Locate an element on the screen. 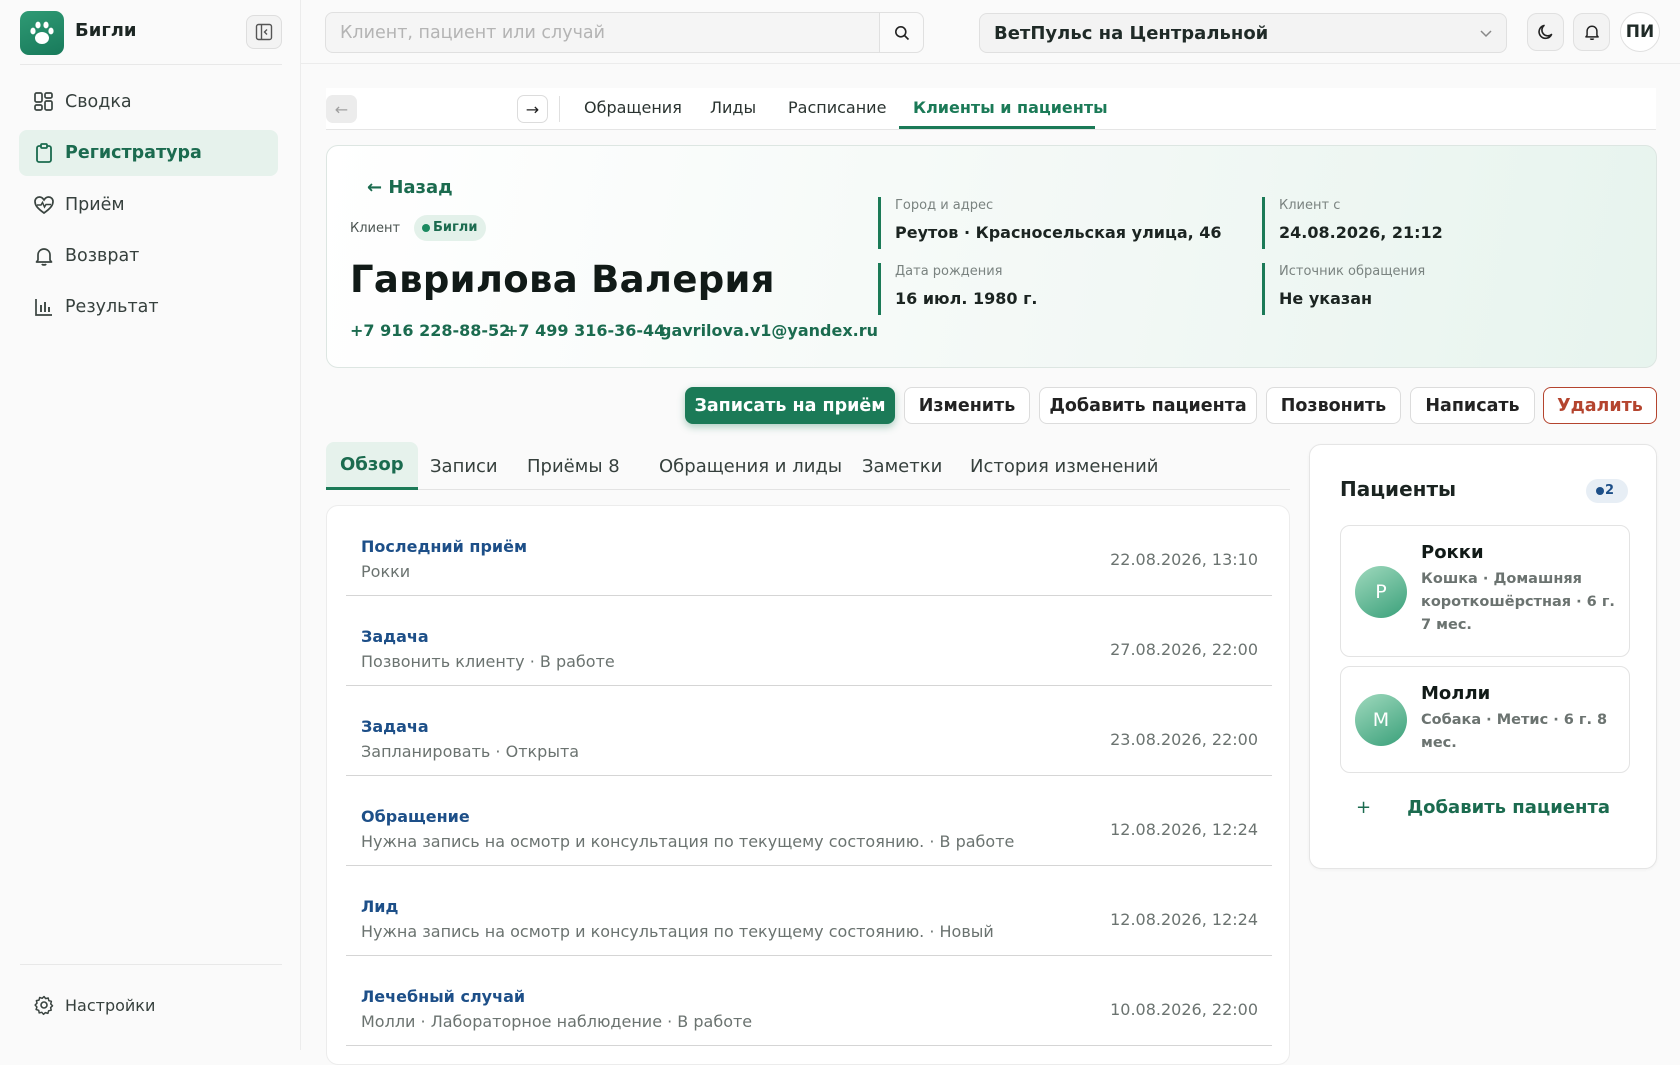  bar-chart-icon is located at coordinates (43, 307).